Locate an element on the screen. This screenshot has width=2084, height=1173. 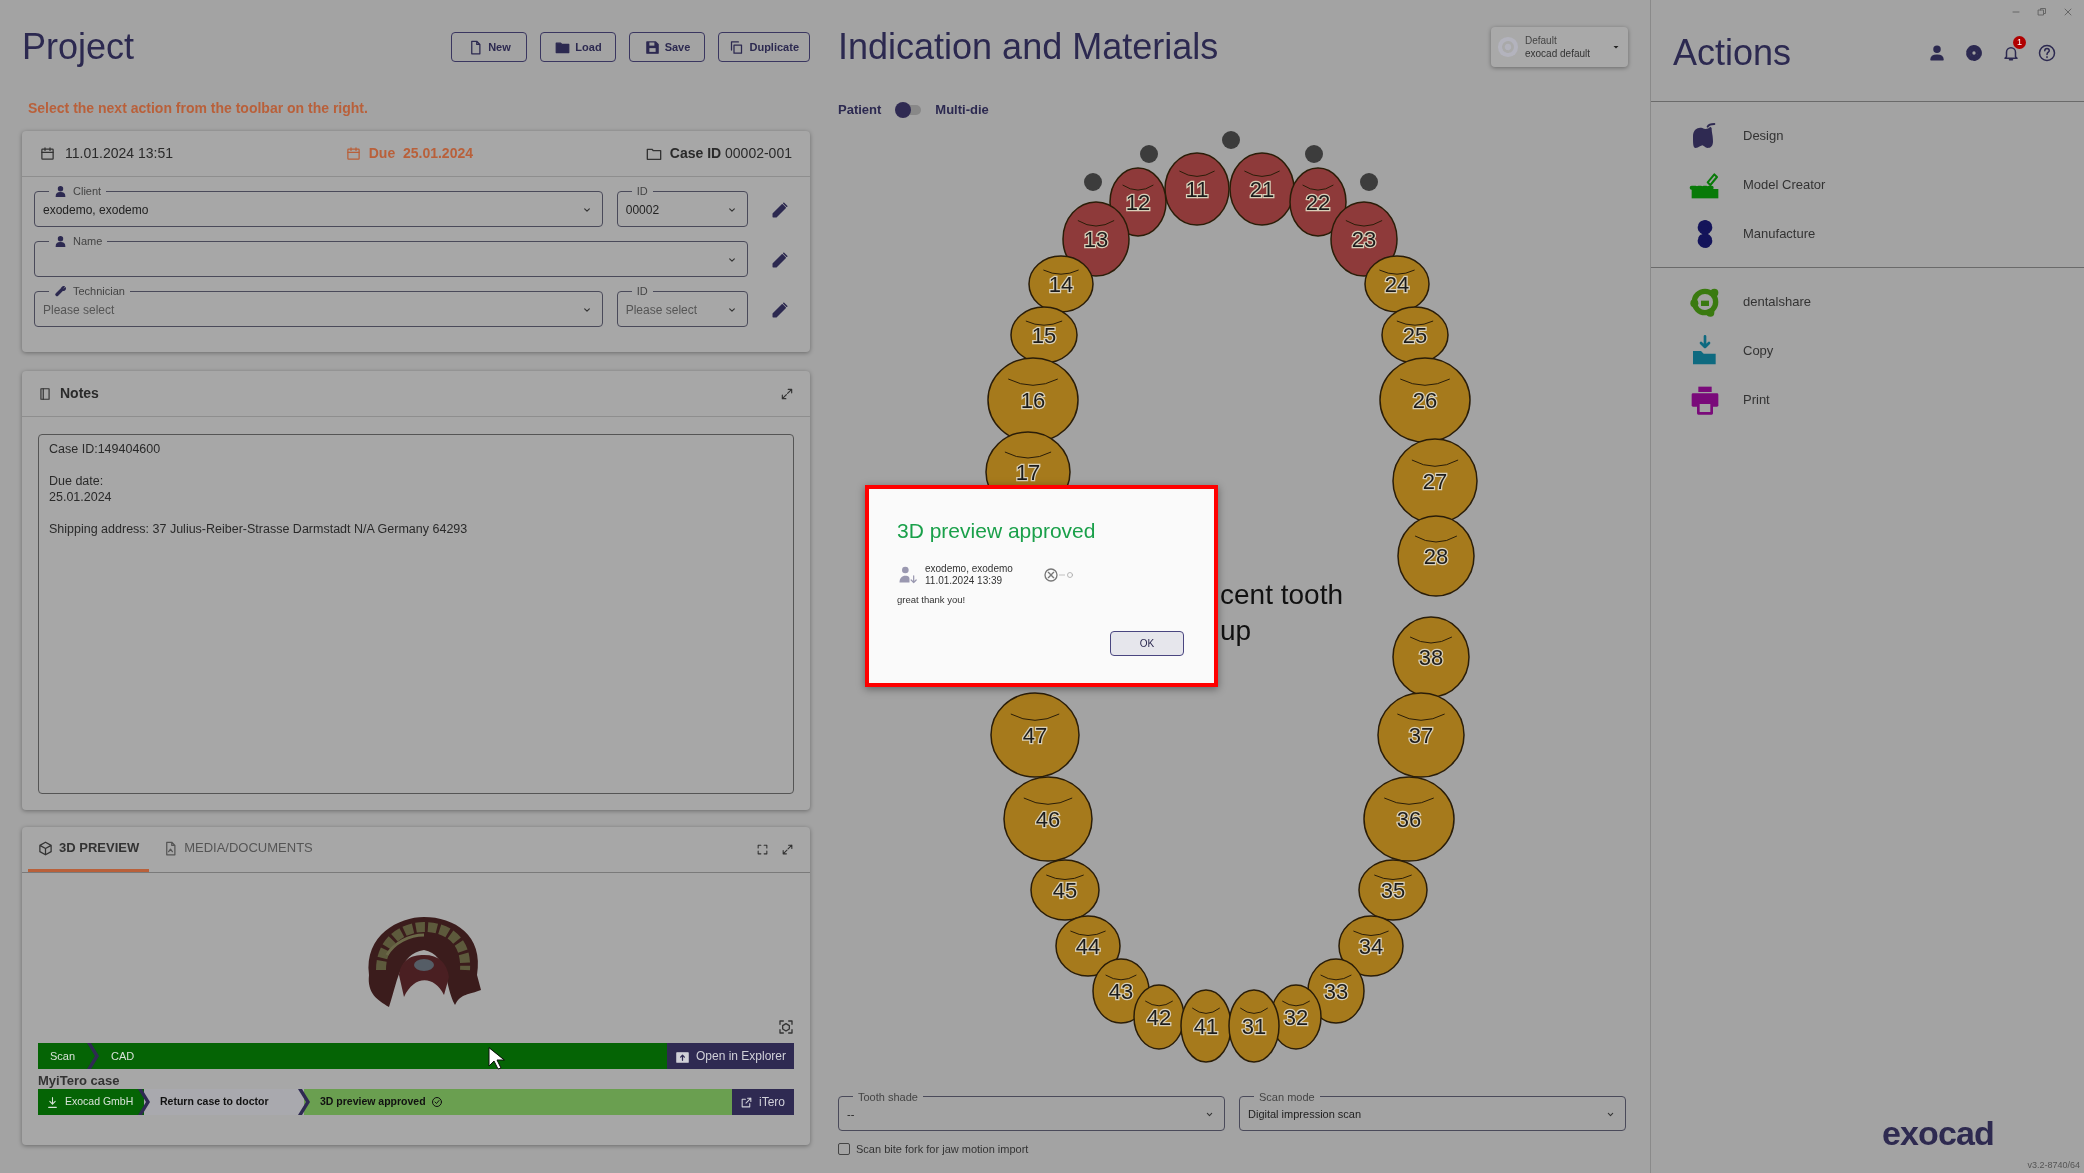
bite-fork-checkbox: Scan bite fork for jaw motion import is located at coordinates (933, 1148).